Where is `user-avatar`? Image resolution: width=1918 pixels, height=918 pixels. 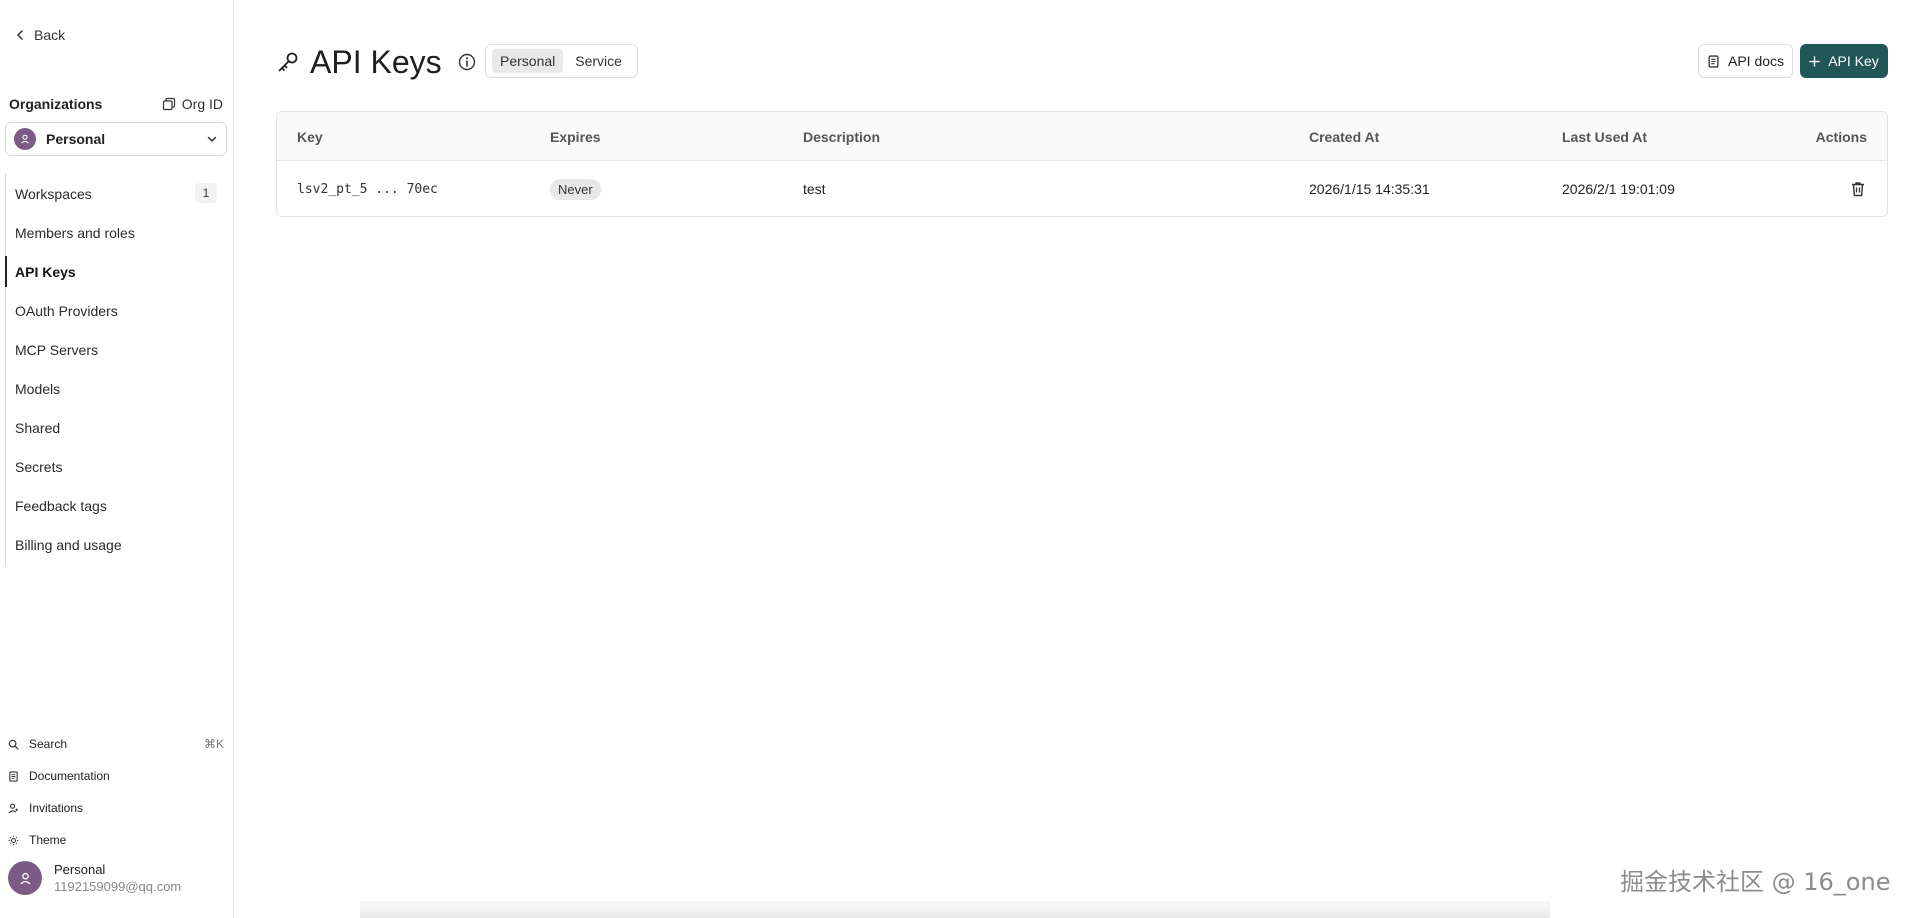
user-avatar is located at coordinates (25, 878).